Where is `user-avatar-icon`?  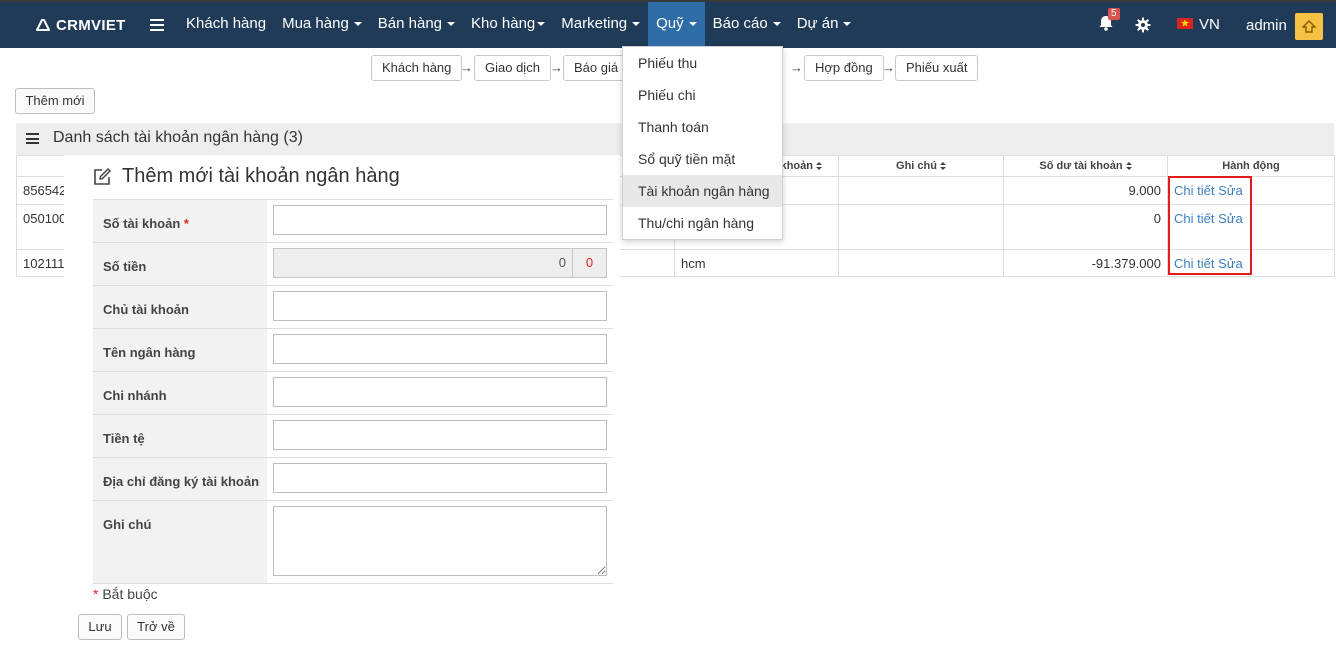
user-avatar-icon is located at coordinates (1309, 26).